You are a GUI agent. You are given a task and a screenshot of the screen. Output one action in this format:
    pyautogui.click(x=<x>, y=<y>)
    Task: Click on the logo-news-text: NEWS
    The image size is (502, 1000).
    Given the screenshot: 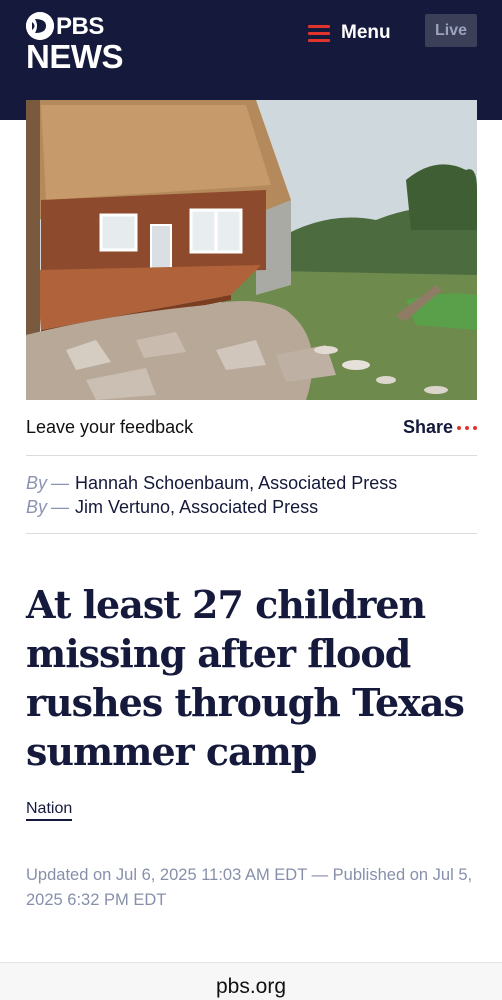 What is the action you would take?
    pyautogui.click(x=75, y=56)
    